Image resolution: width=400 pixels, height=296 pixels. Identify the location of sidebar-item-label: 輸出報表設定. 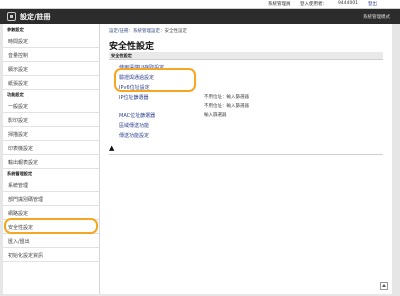
(23, 163).